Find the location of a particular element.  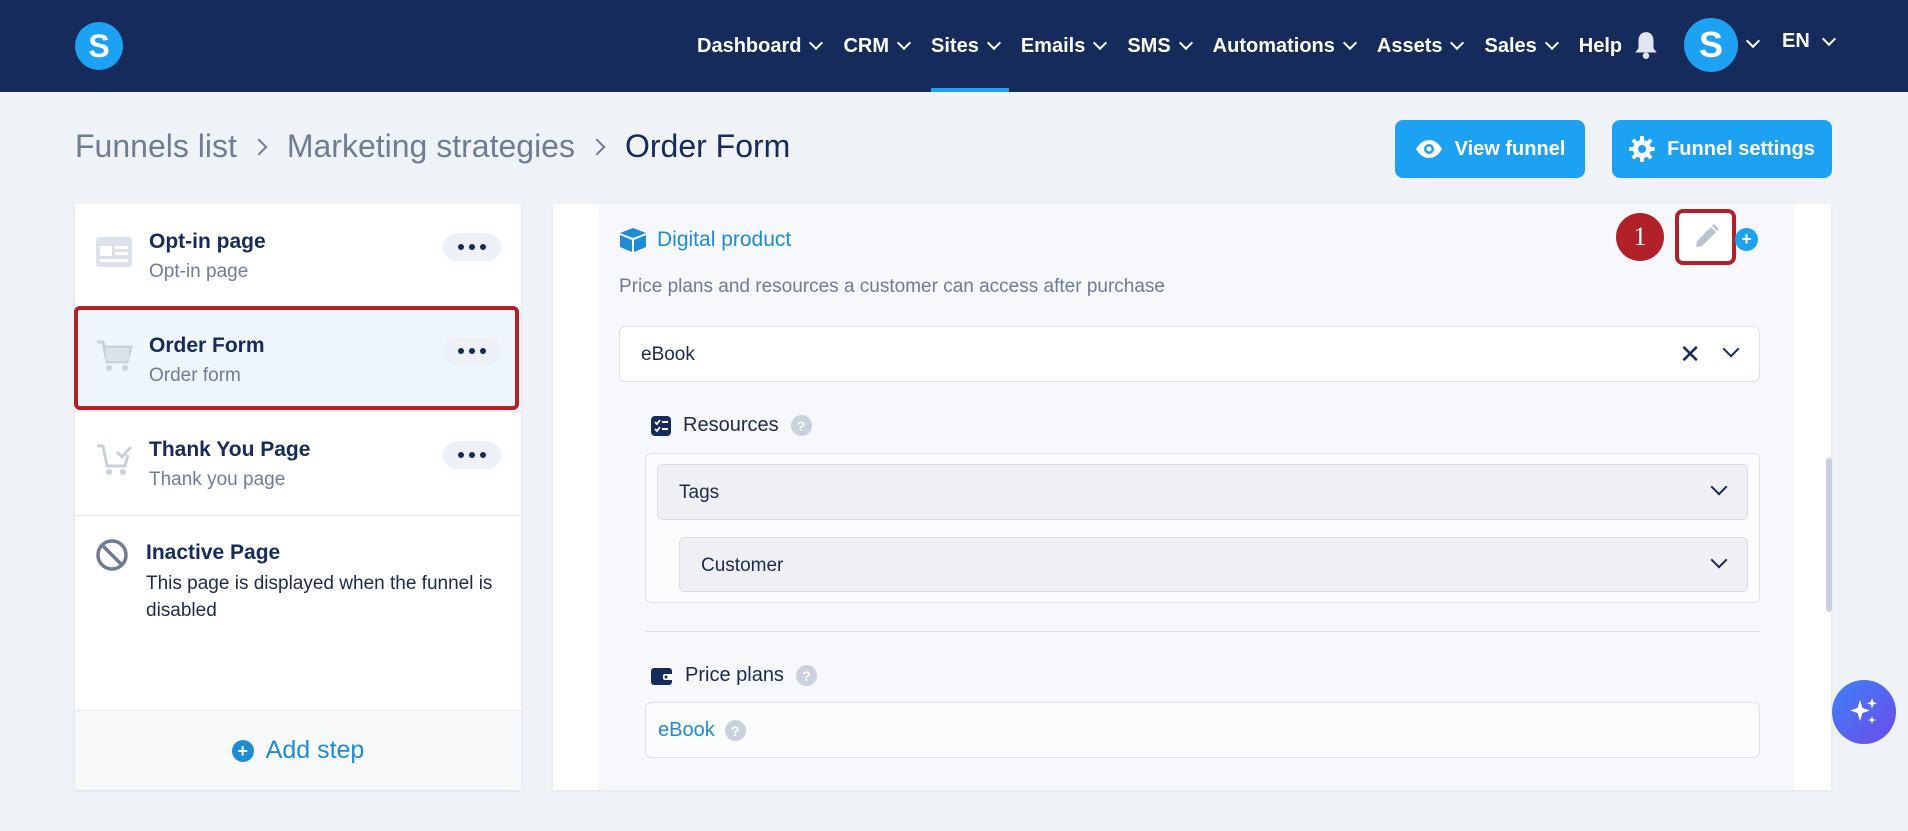

view-funnel-button: View funnel is located at coordinates (1490, 149).